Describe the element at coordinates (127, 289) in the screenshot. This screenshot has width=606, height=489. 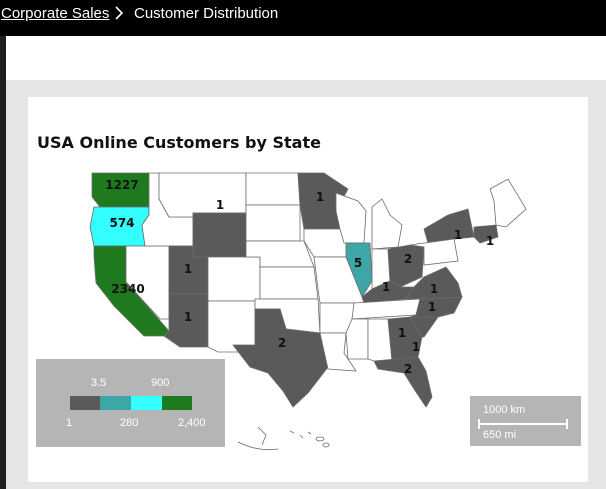
I see `state-value-label: 2340` at that location.